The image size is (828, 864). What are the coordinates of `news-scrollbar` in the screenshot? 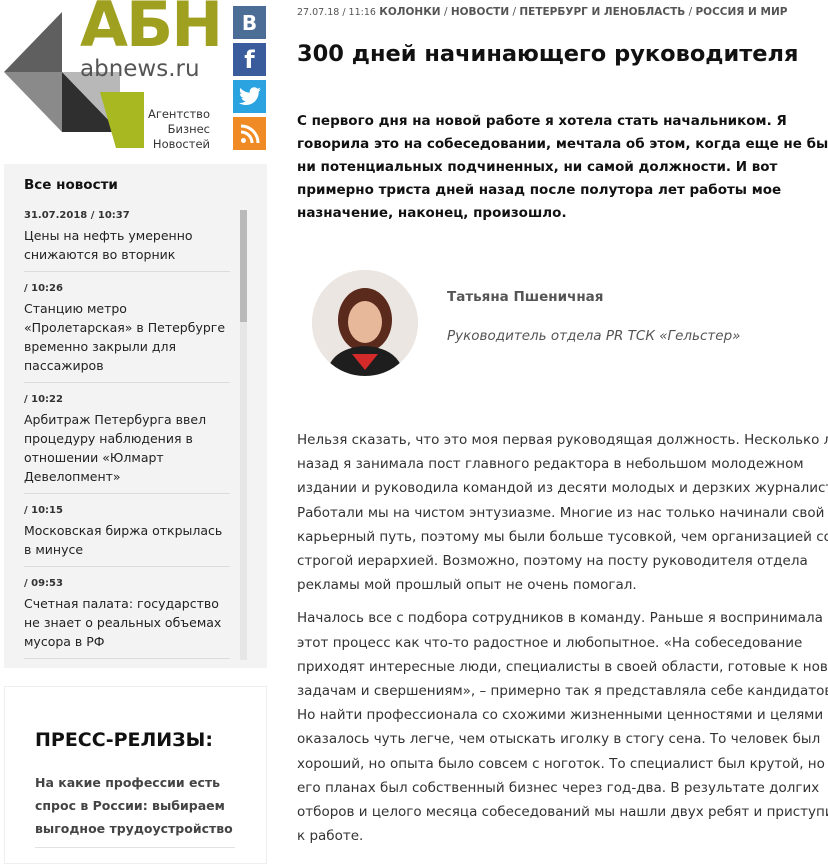 It's located at (243, 435).